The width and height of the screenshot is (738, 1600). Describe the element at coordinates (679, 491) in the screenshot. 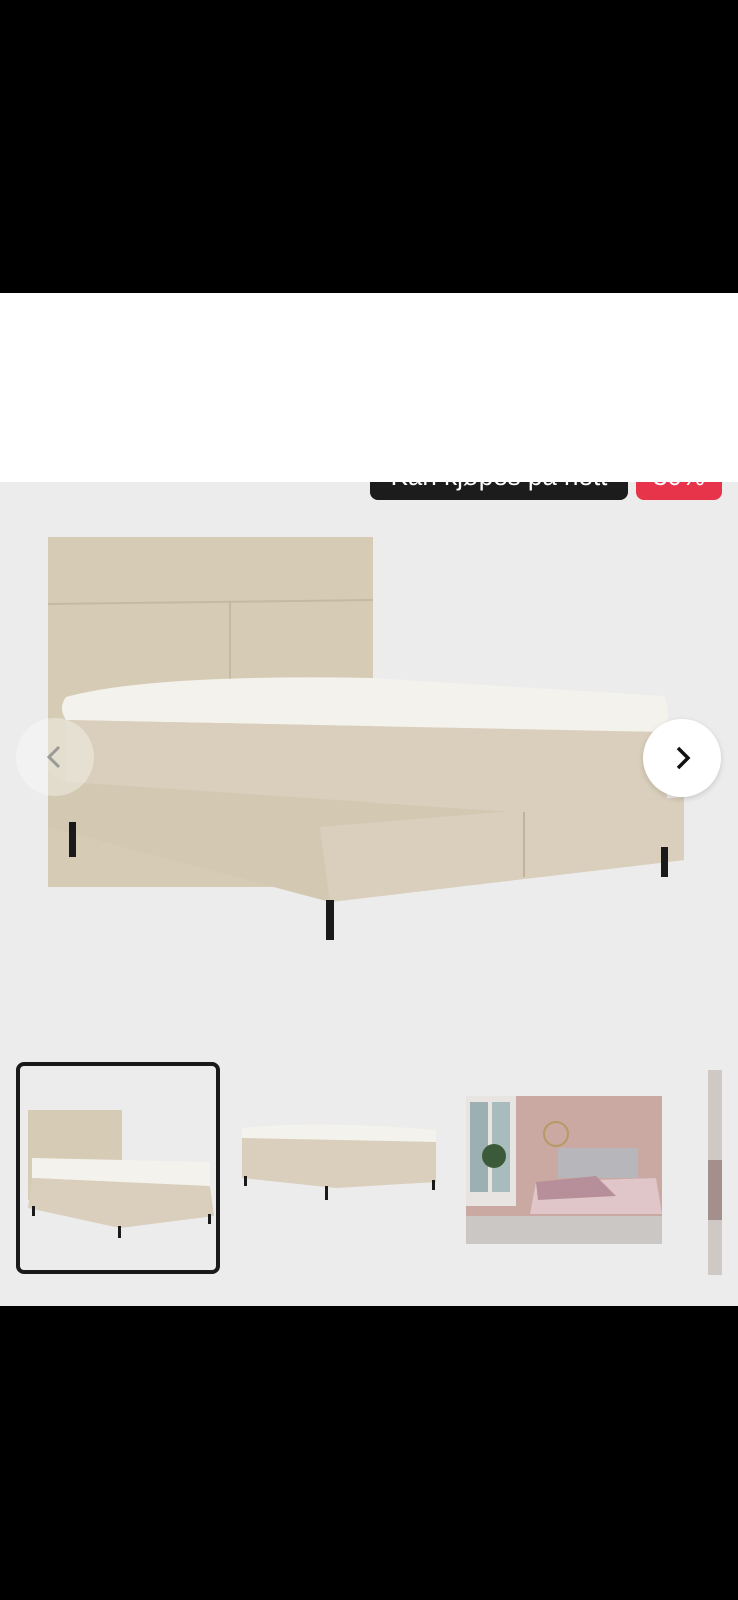

I see `discount-badge: 30%` at that location.